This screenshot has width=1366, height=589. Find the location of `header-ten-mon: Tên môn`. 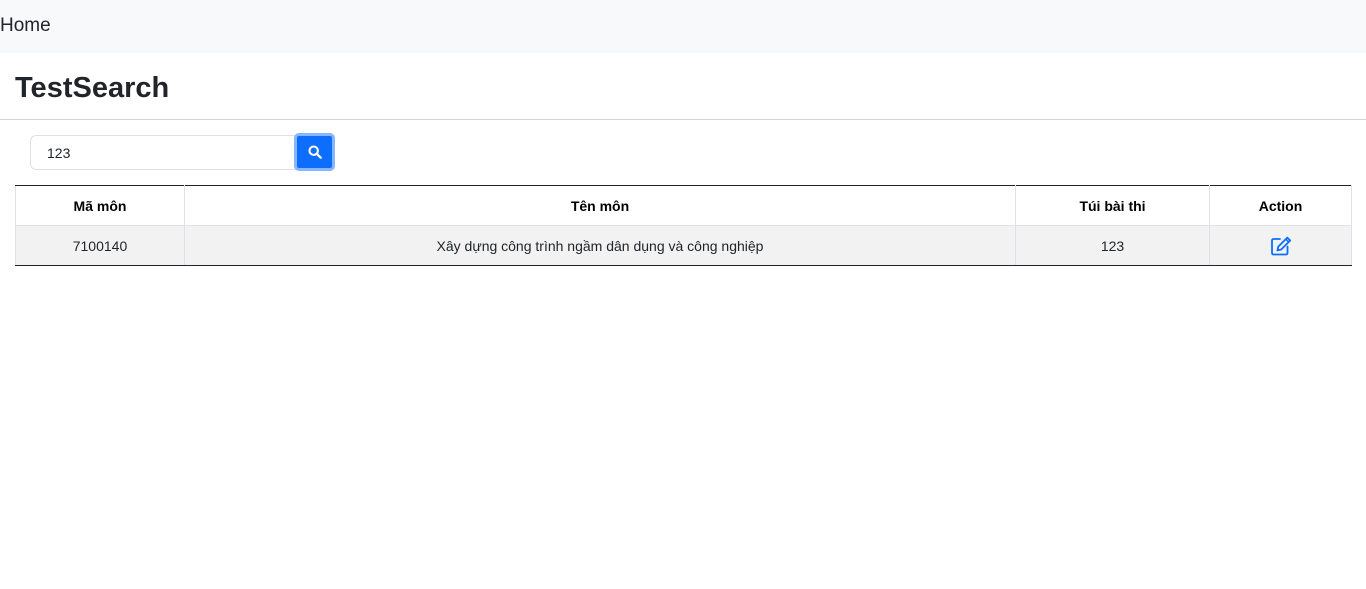

header-ten-mon: Tên môn is located at coordinates (600, 205).